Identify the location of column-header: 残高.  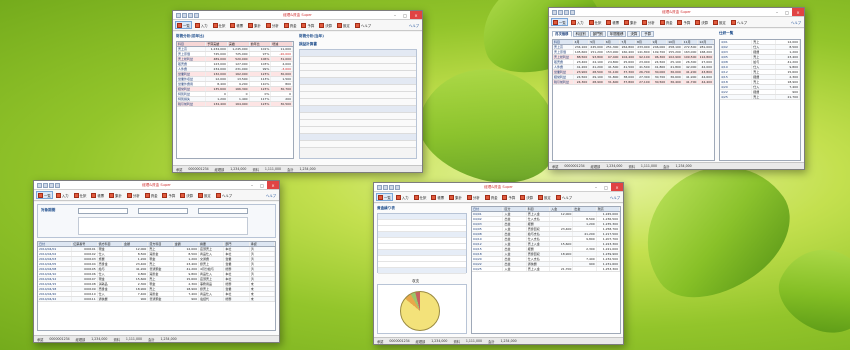
(608, 209).